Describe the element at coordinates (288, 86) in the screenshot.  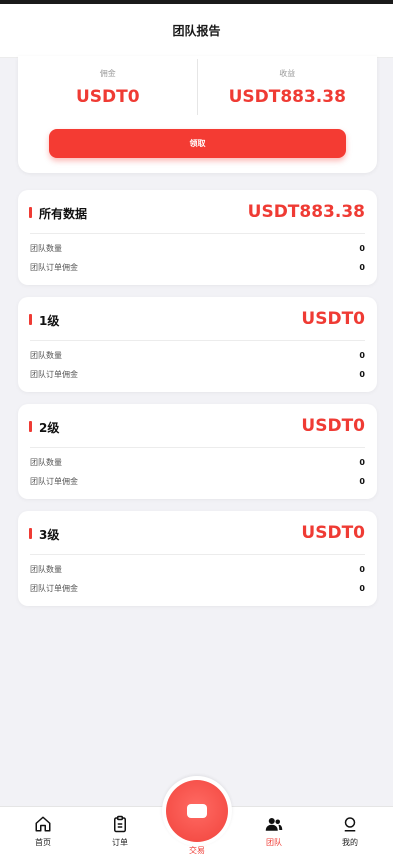
I see `earnings-summary: 收益 USDT883.38` at that location.